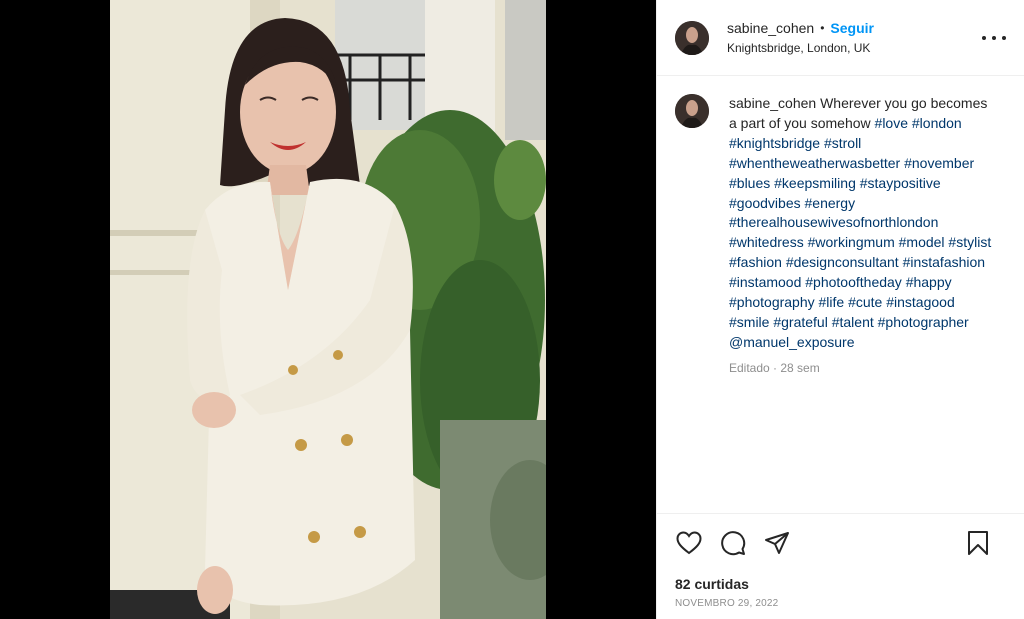 The image size is (1024, 619). I want to click on share-icon, so click(777, 543).